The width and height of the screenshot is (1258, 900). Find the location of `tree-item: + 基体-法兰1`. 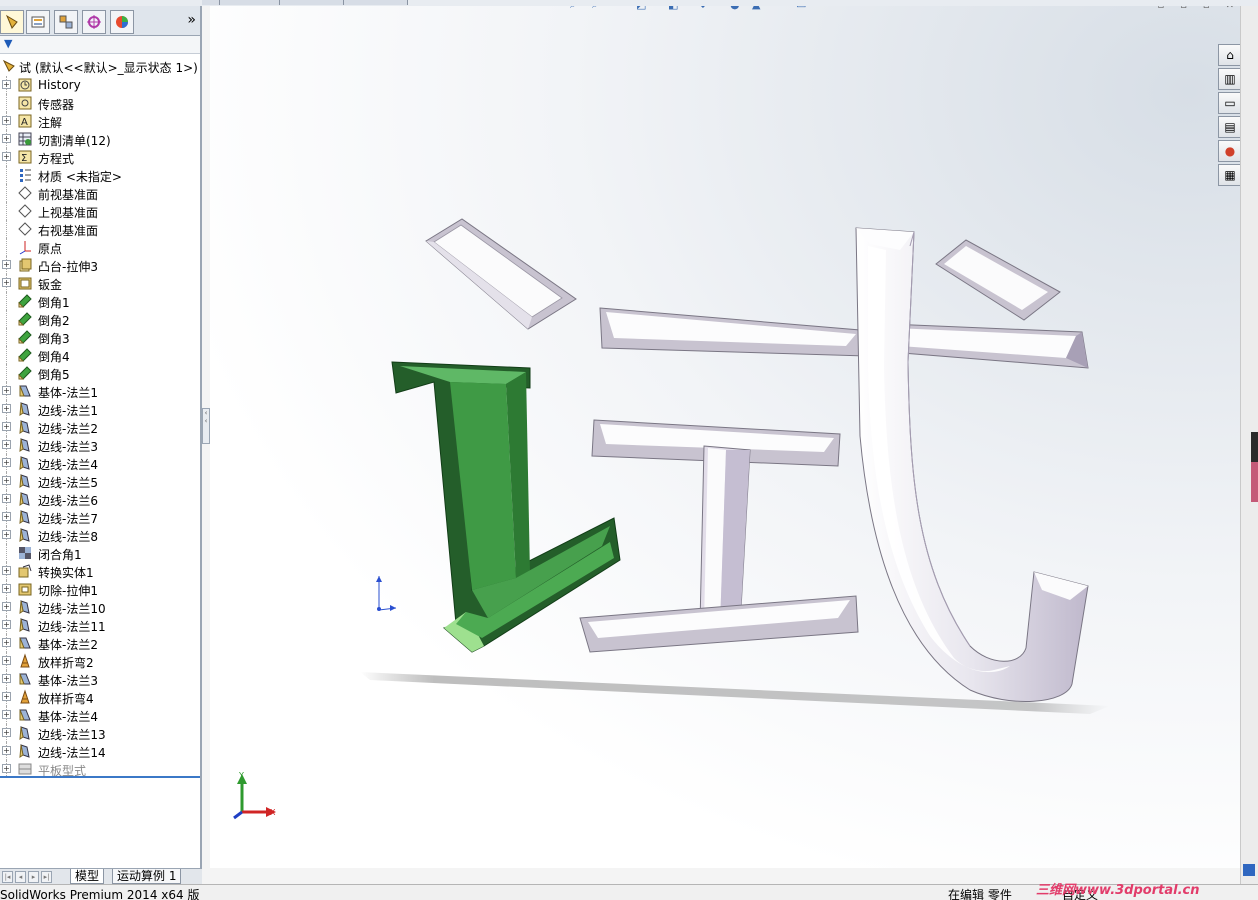

tree-item: + 基体-法兰1 is located at coordinates (100, 391).